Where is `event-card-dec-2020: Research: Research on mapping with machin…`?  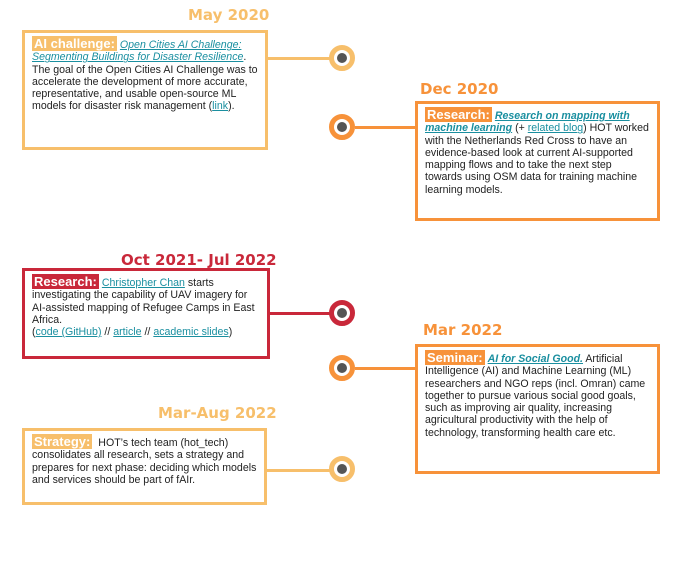
event-card-dec-2020: Research: Research on mapping with machin… is located at coordinates (537, 161).